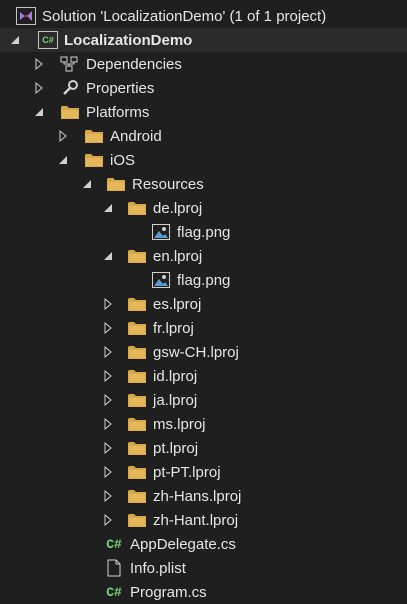 The height and width of the screenshot is (604, 407). I want to click on item-label: Info.plist, so click(158, 568).